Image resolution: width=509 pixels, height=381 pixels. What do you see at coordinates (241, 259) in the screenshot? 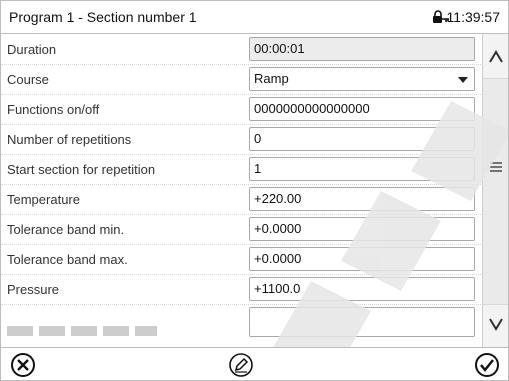
I see `row-tolerance-max: Tolerance band max. +0.0000` at bounding box center [241, 259].